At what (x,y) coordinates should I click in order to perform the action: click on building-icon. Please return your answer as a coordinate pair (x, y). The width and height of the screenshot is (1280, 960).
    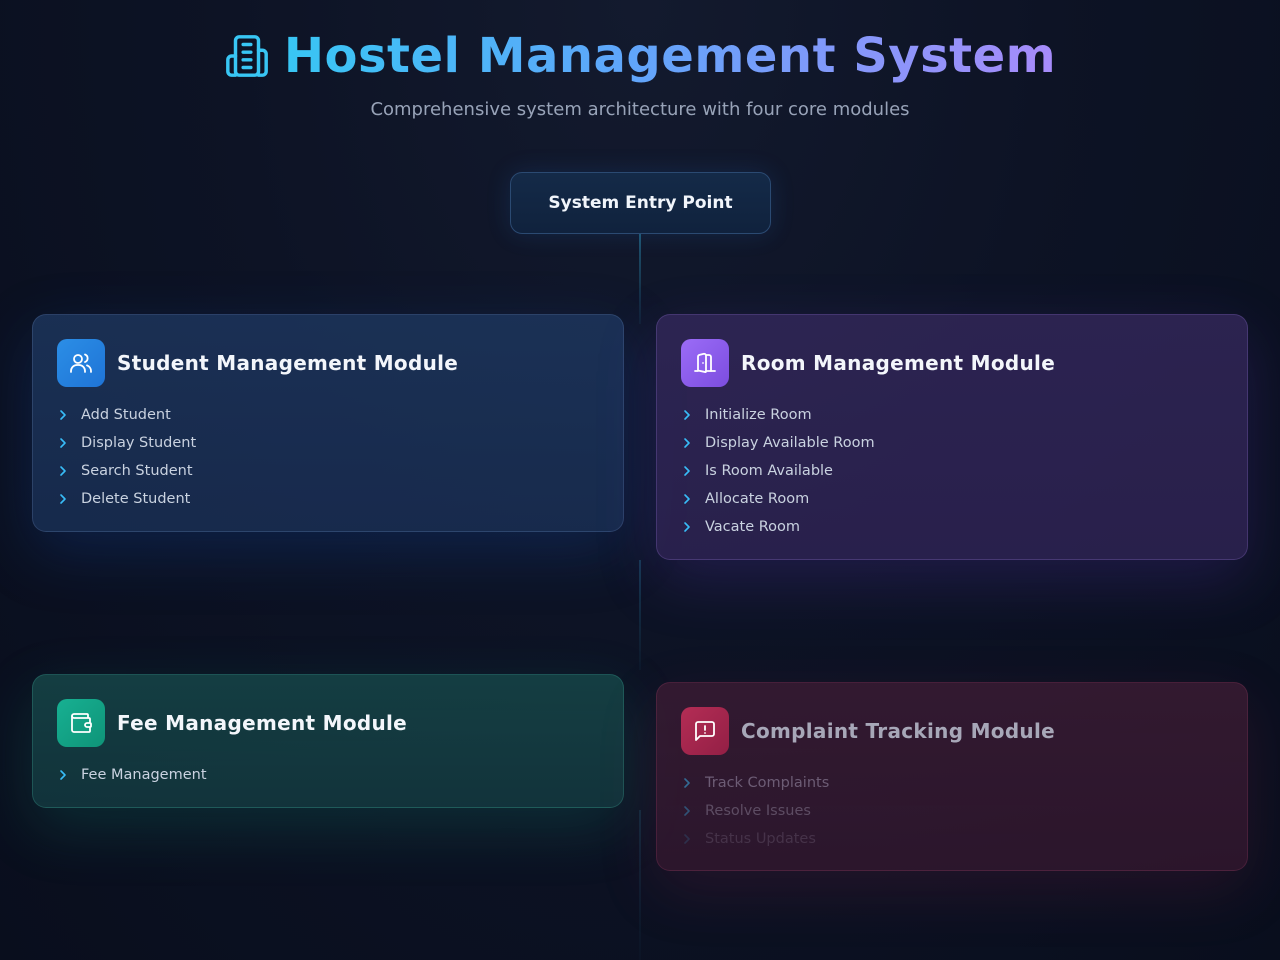
    Looking at the image, I should click on (247, 56).